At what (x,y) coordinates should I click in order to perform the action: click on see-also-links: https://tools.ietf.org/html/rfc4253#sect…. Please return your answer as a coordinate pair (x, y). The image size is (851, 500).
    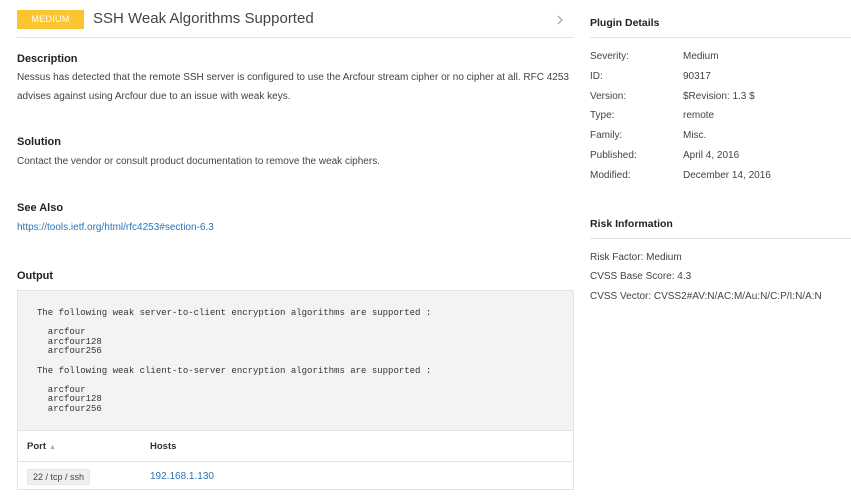
    Looking at the image, I should click on (295, 227).